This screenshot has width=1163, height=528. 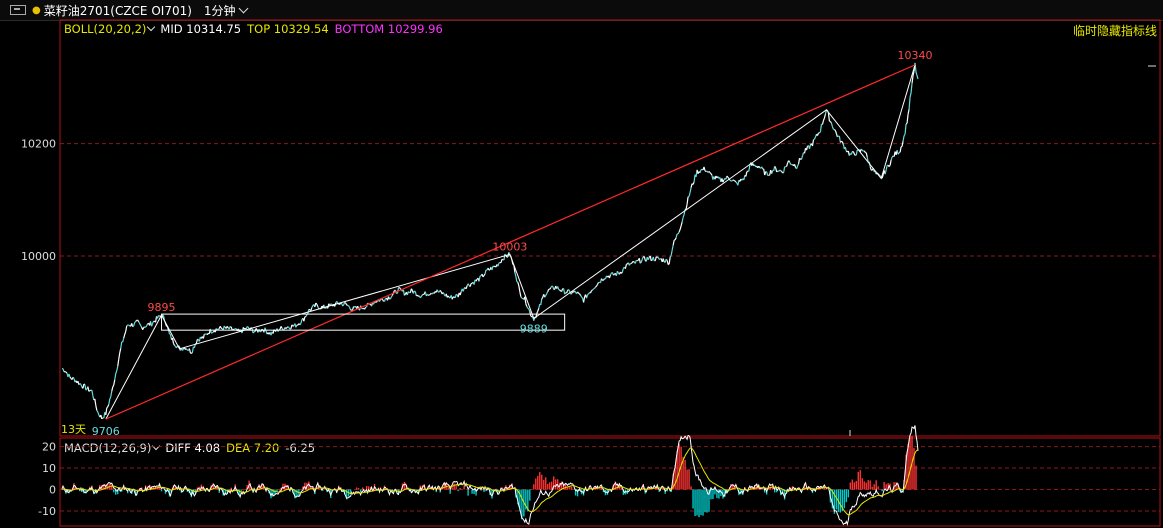 What do you see at coordinates (106, 431) in the screenshot?
I see `low-label: 9706` at bounding box center [106, 431].